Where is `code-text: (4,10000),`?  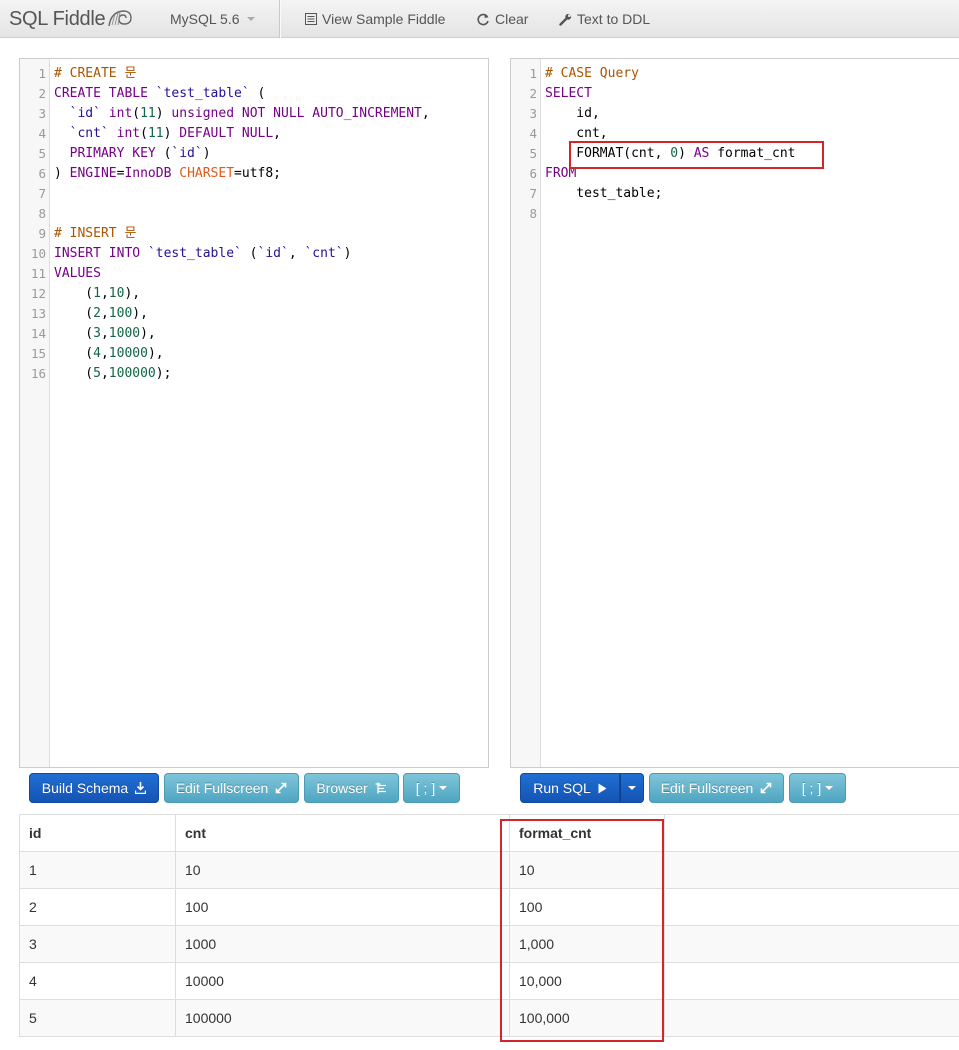 code-text: (4,10000), is located at coordinates (105, 354).